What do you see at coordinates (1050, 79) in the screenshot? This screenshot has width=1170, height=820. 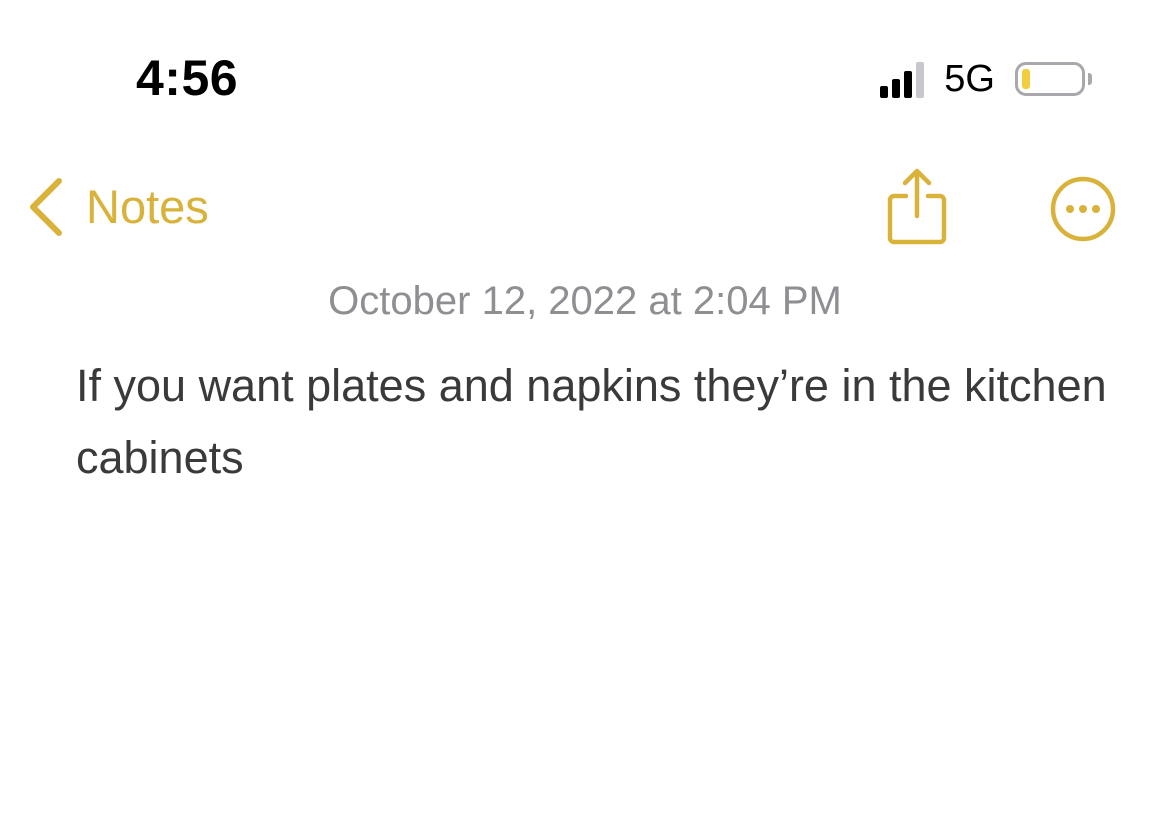 I see `battery-low-icon` at bounding box center [1050, 79].